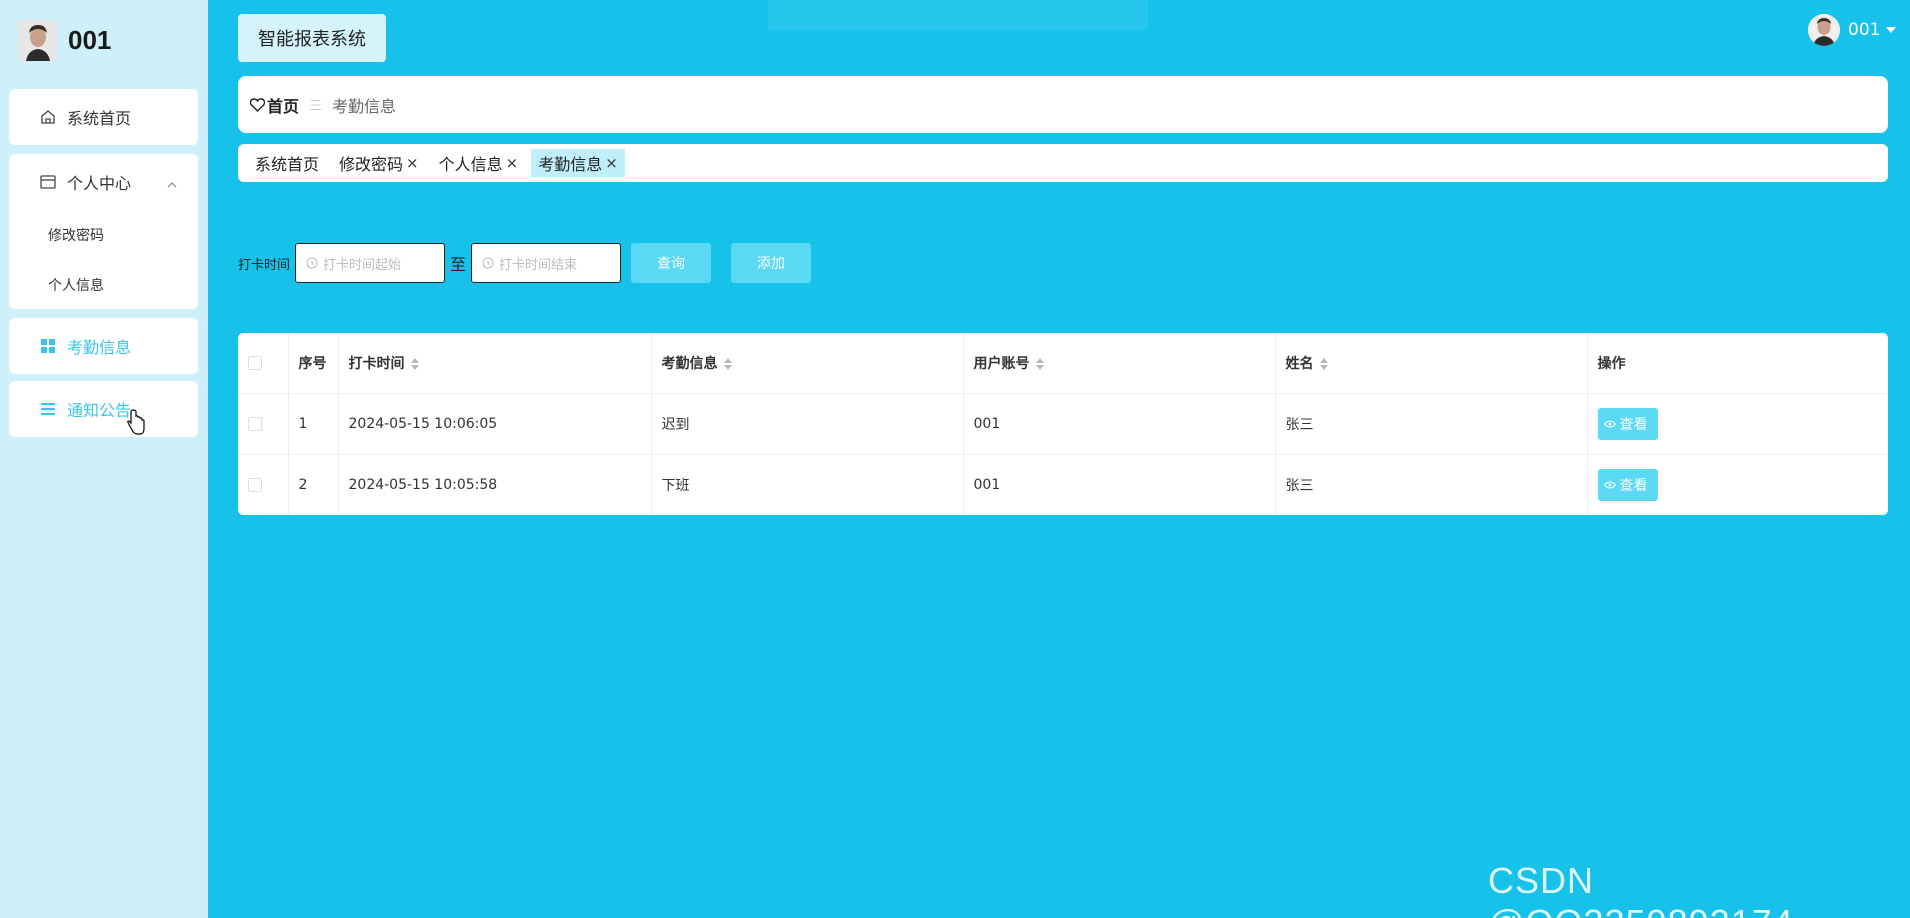  I want to click on tag-change-password: 修改密码 ×, so click(379, 163).